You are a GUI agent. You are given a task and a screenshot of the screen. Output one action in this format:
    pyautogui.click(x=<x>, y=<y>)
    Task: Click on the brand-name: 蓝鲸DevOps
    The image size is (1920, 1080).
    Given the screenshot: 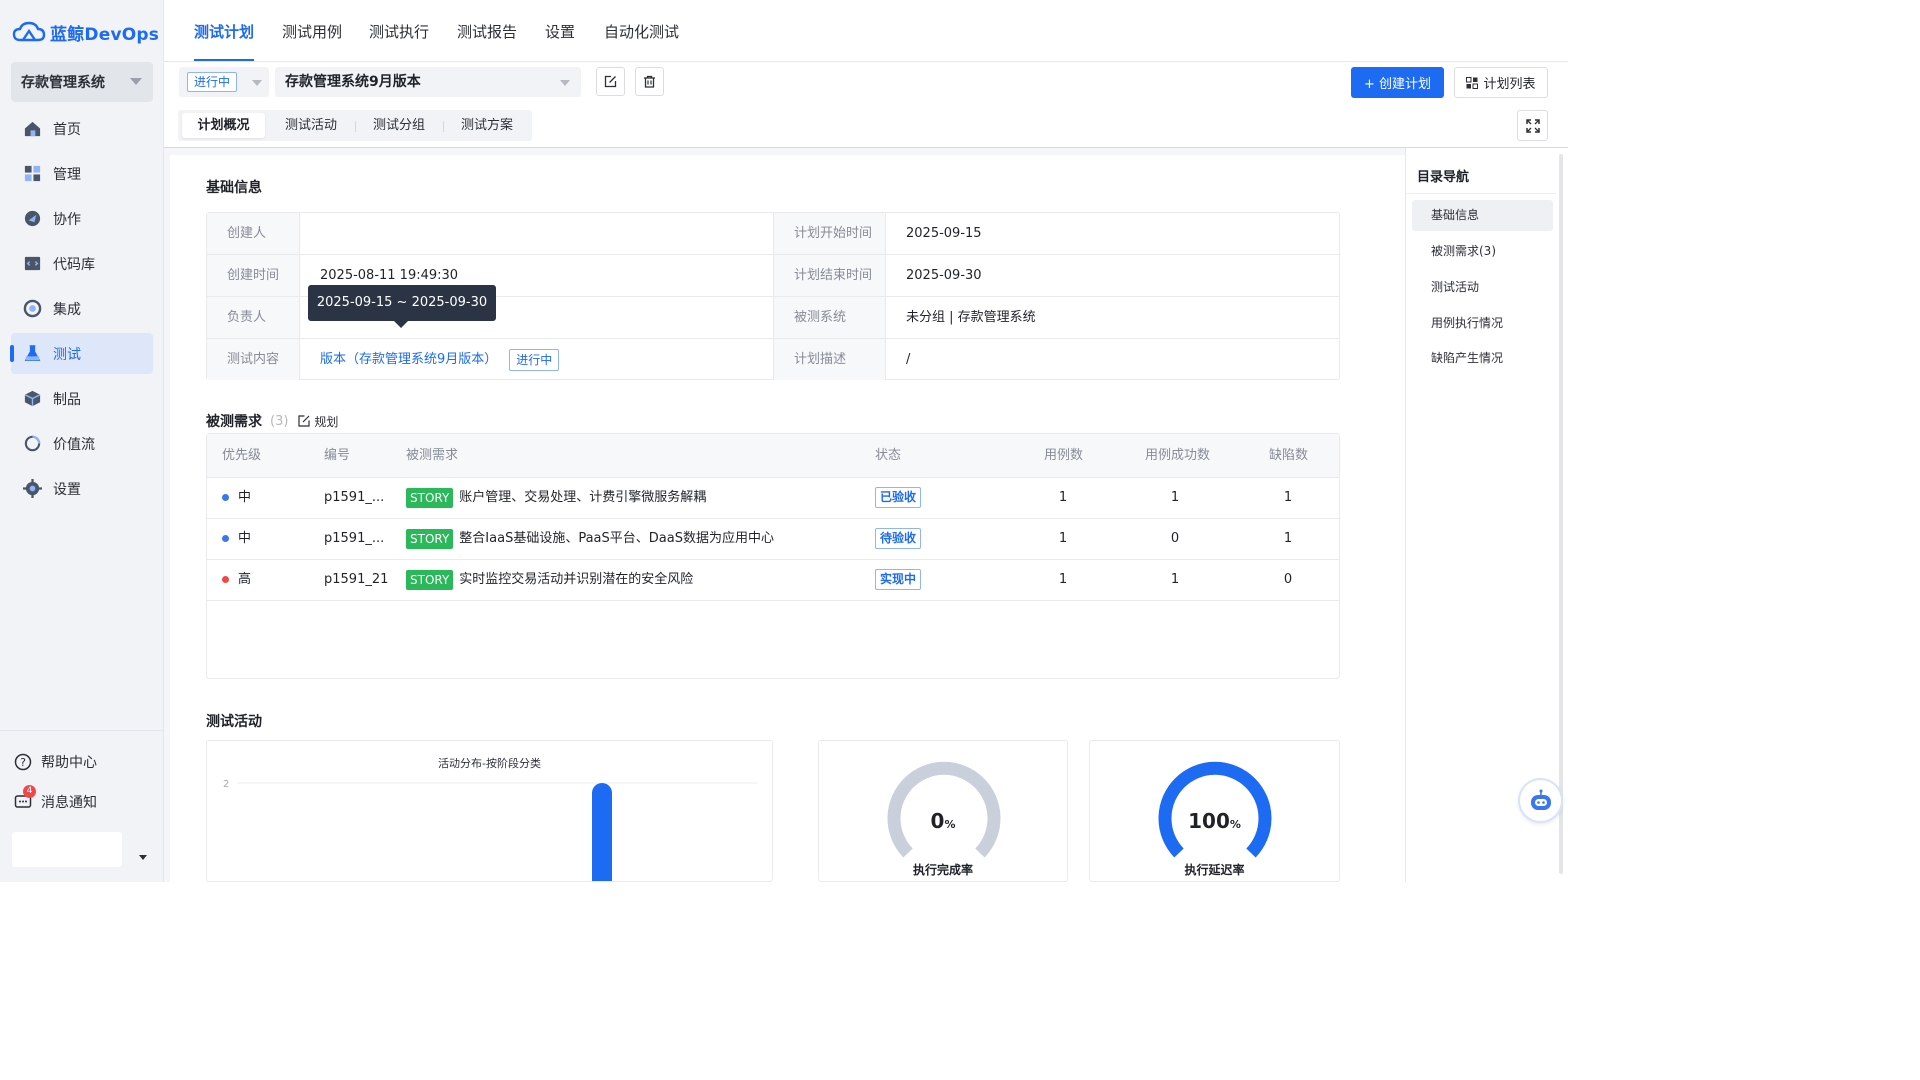 What is the action you would take?
    pyautogui.click(x=105, y=34)
    